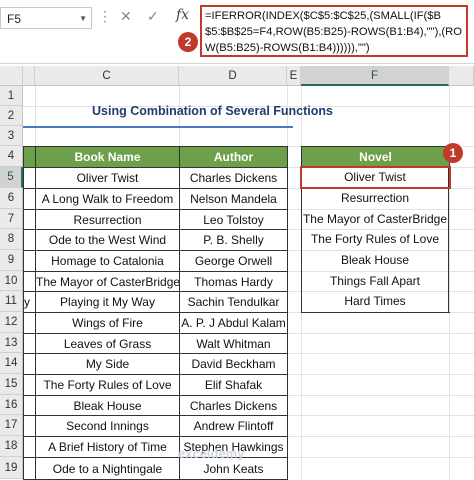 The width and height of the screenshot is (474, 480). I want to click on row-header-12: 12, so click(11, 322).